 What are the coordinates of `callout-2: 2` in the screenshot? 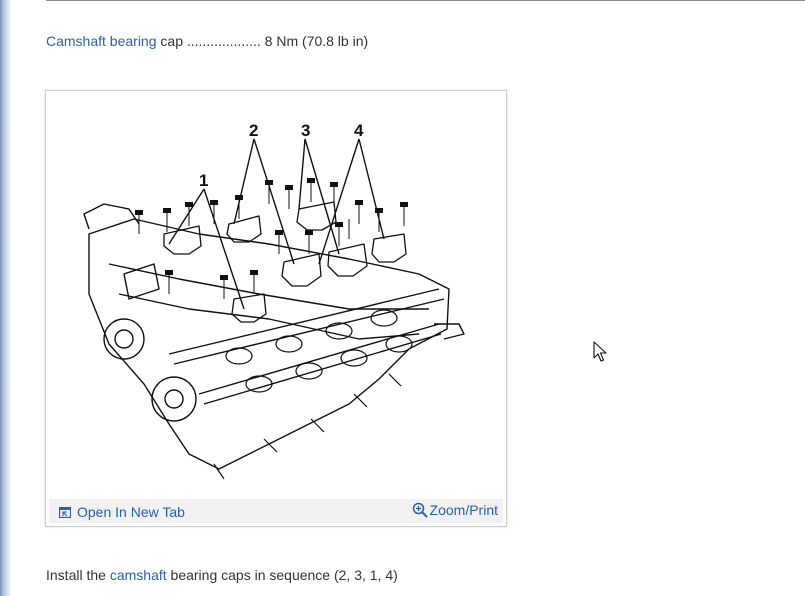 It's located at (253, 130).